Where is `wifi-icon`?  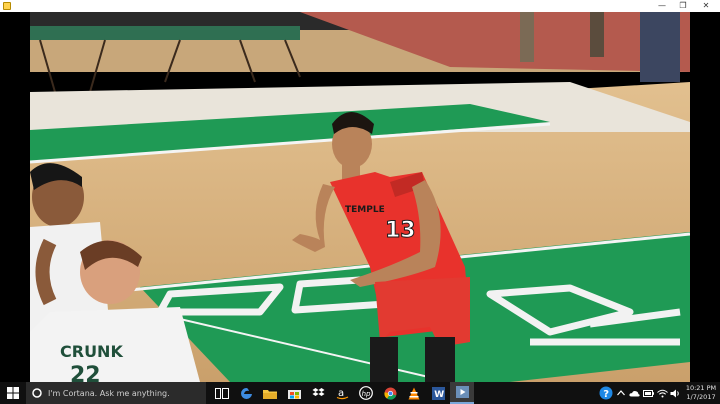 wifi-icon is located at coordinates (662, 393).